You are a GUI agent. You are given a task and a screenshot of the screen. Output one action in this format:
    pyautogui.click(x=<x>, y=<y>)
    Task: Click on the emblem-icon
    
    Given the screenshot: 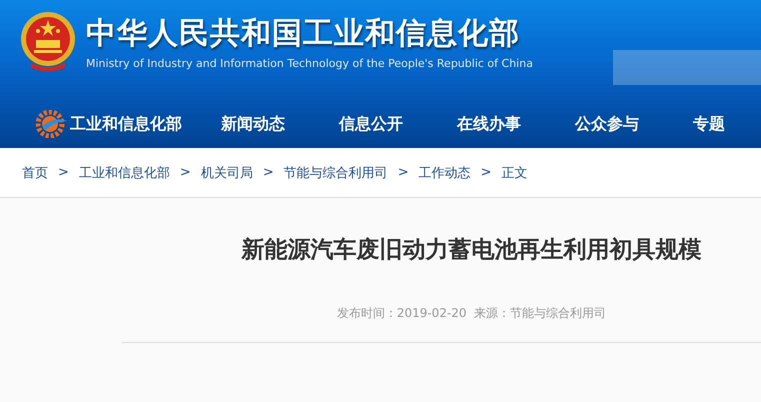 What is the action you would take?
    pyautogui.click(x=48, y=41)
    